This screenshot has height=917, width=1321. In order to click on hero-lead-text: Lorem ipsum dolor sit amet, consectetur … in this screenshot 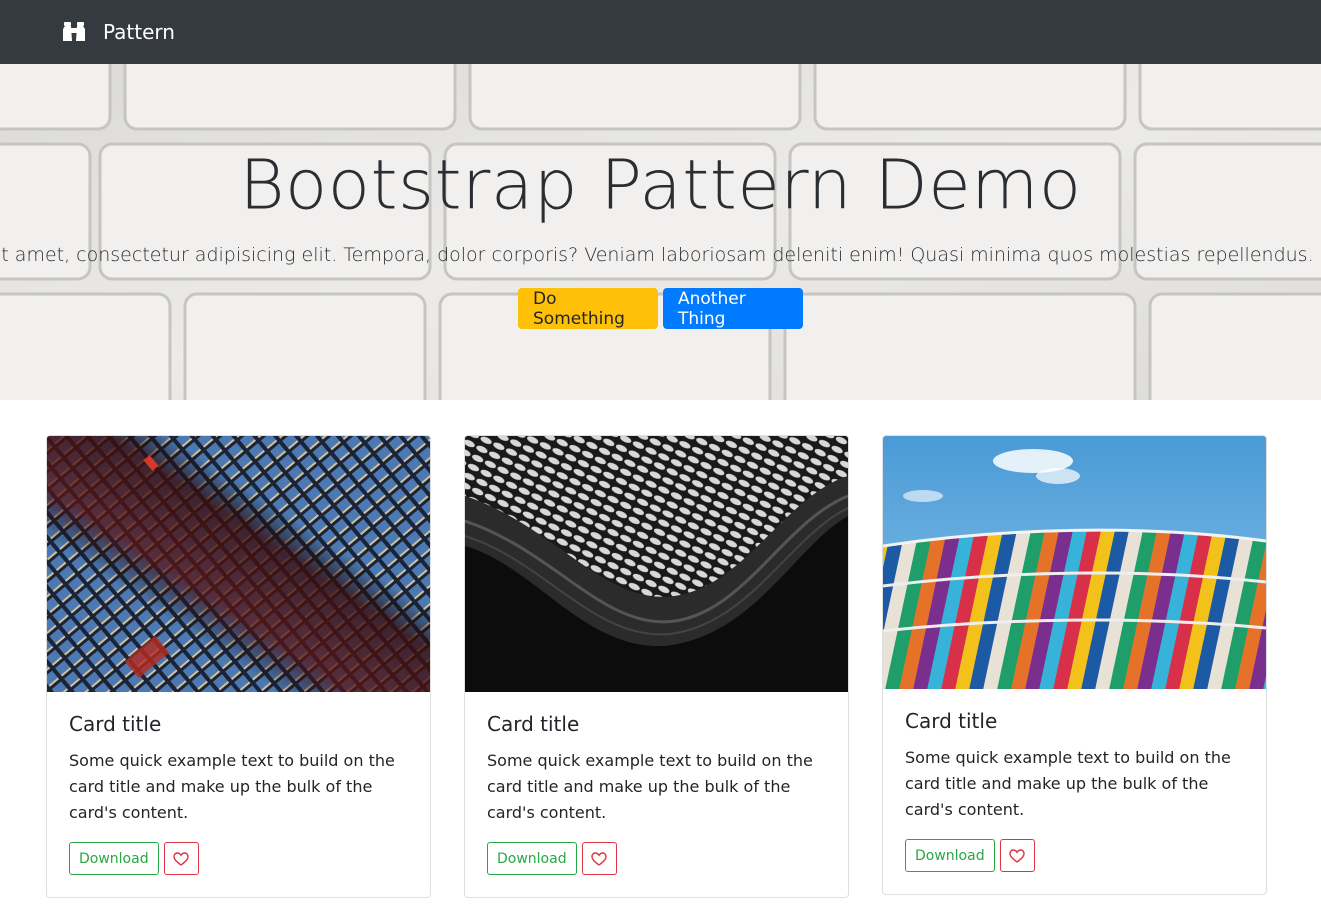, I will do `click(657, 255)`.